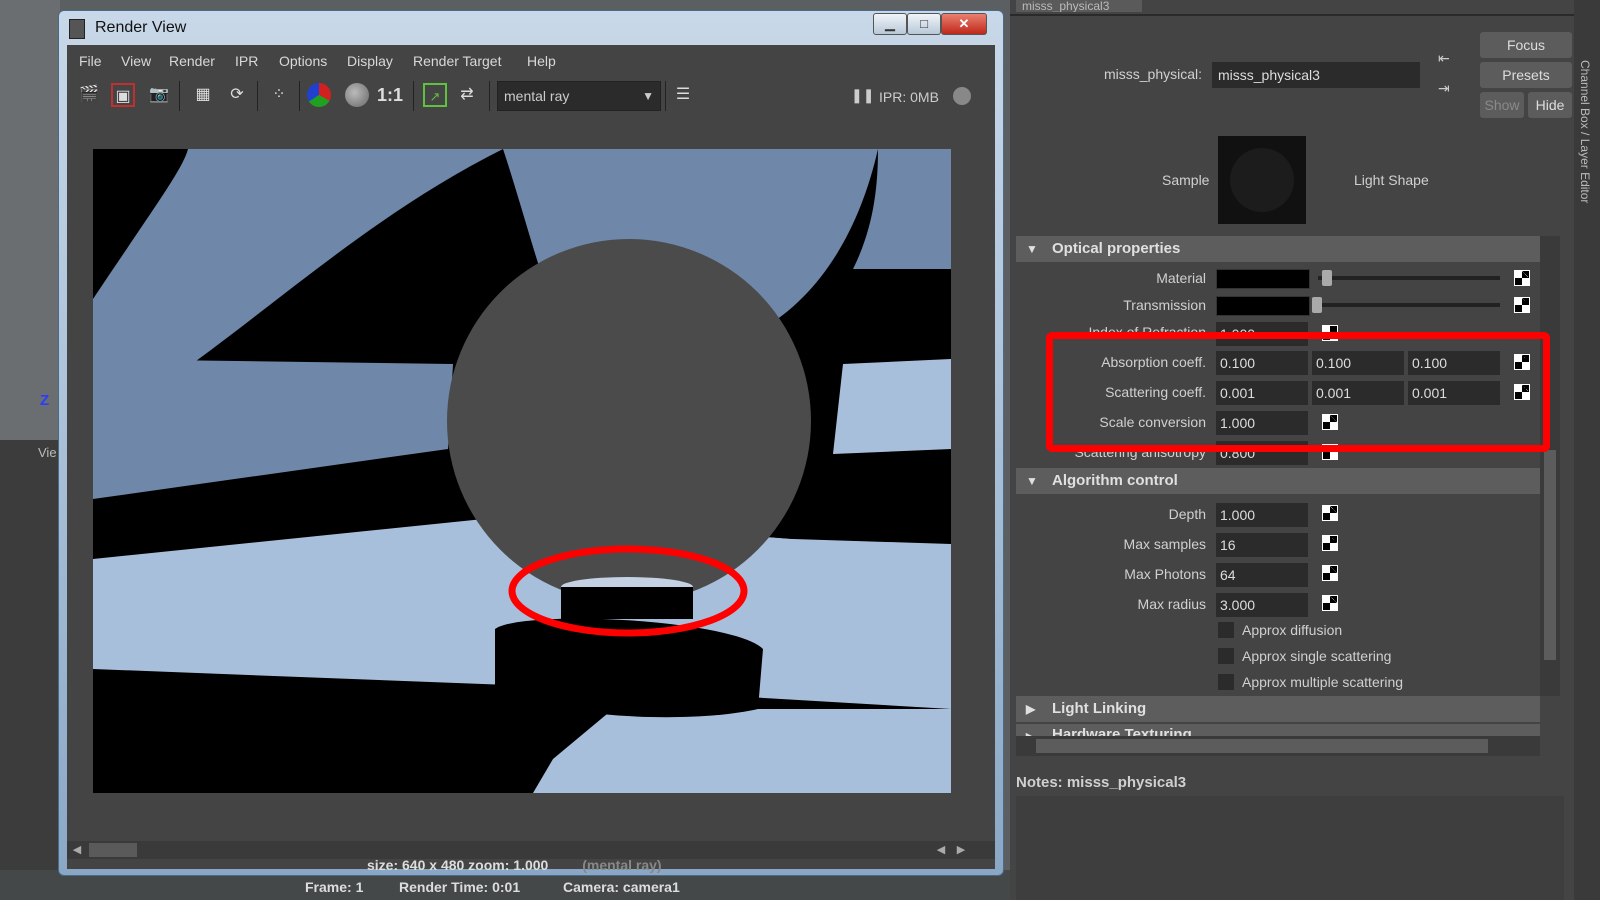  What do you see at coordinates (1226, 630) in the screenshot?
I see `approx-diffusion-checkbox` at bounding box center [1226, 630].